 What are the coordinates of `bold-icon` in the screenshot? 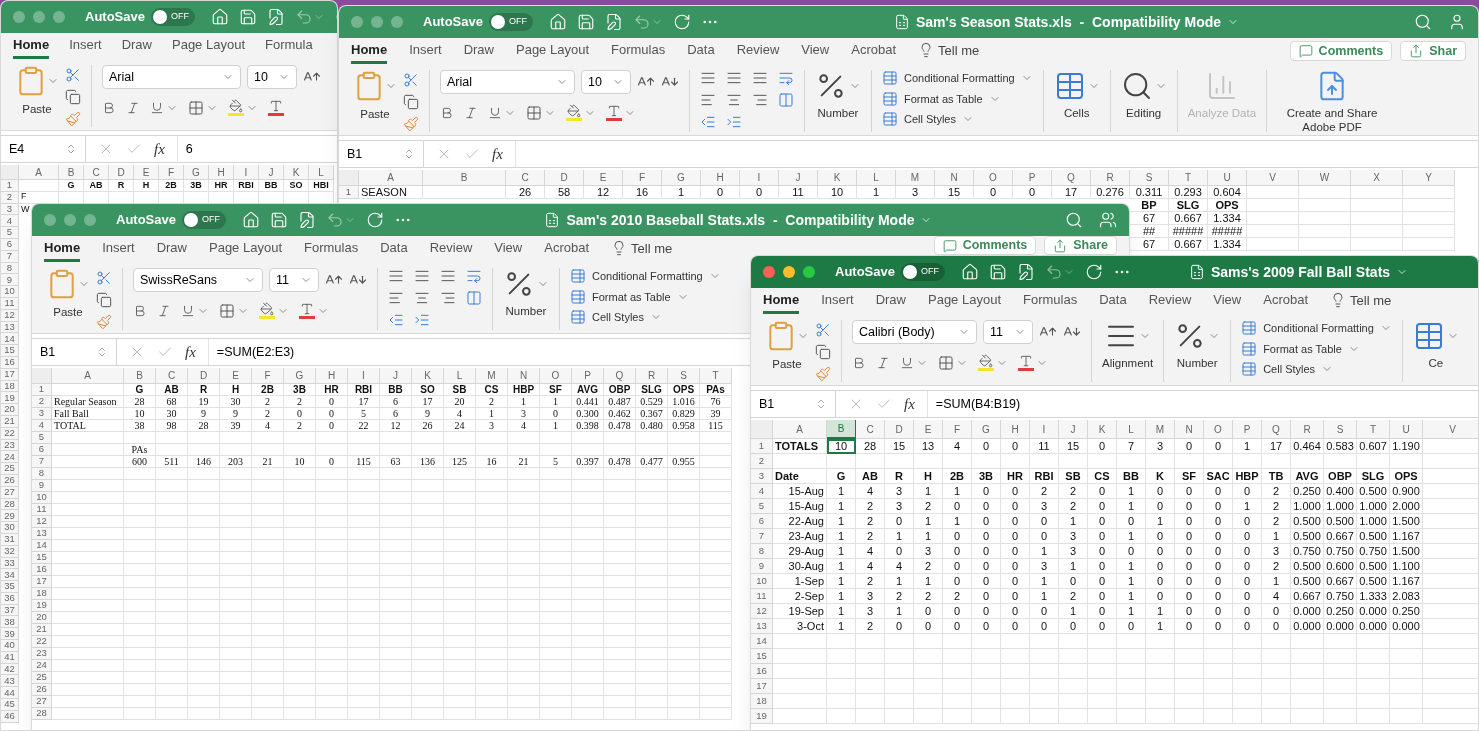 It's located at (109, 107).